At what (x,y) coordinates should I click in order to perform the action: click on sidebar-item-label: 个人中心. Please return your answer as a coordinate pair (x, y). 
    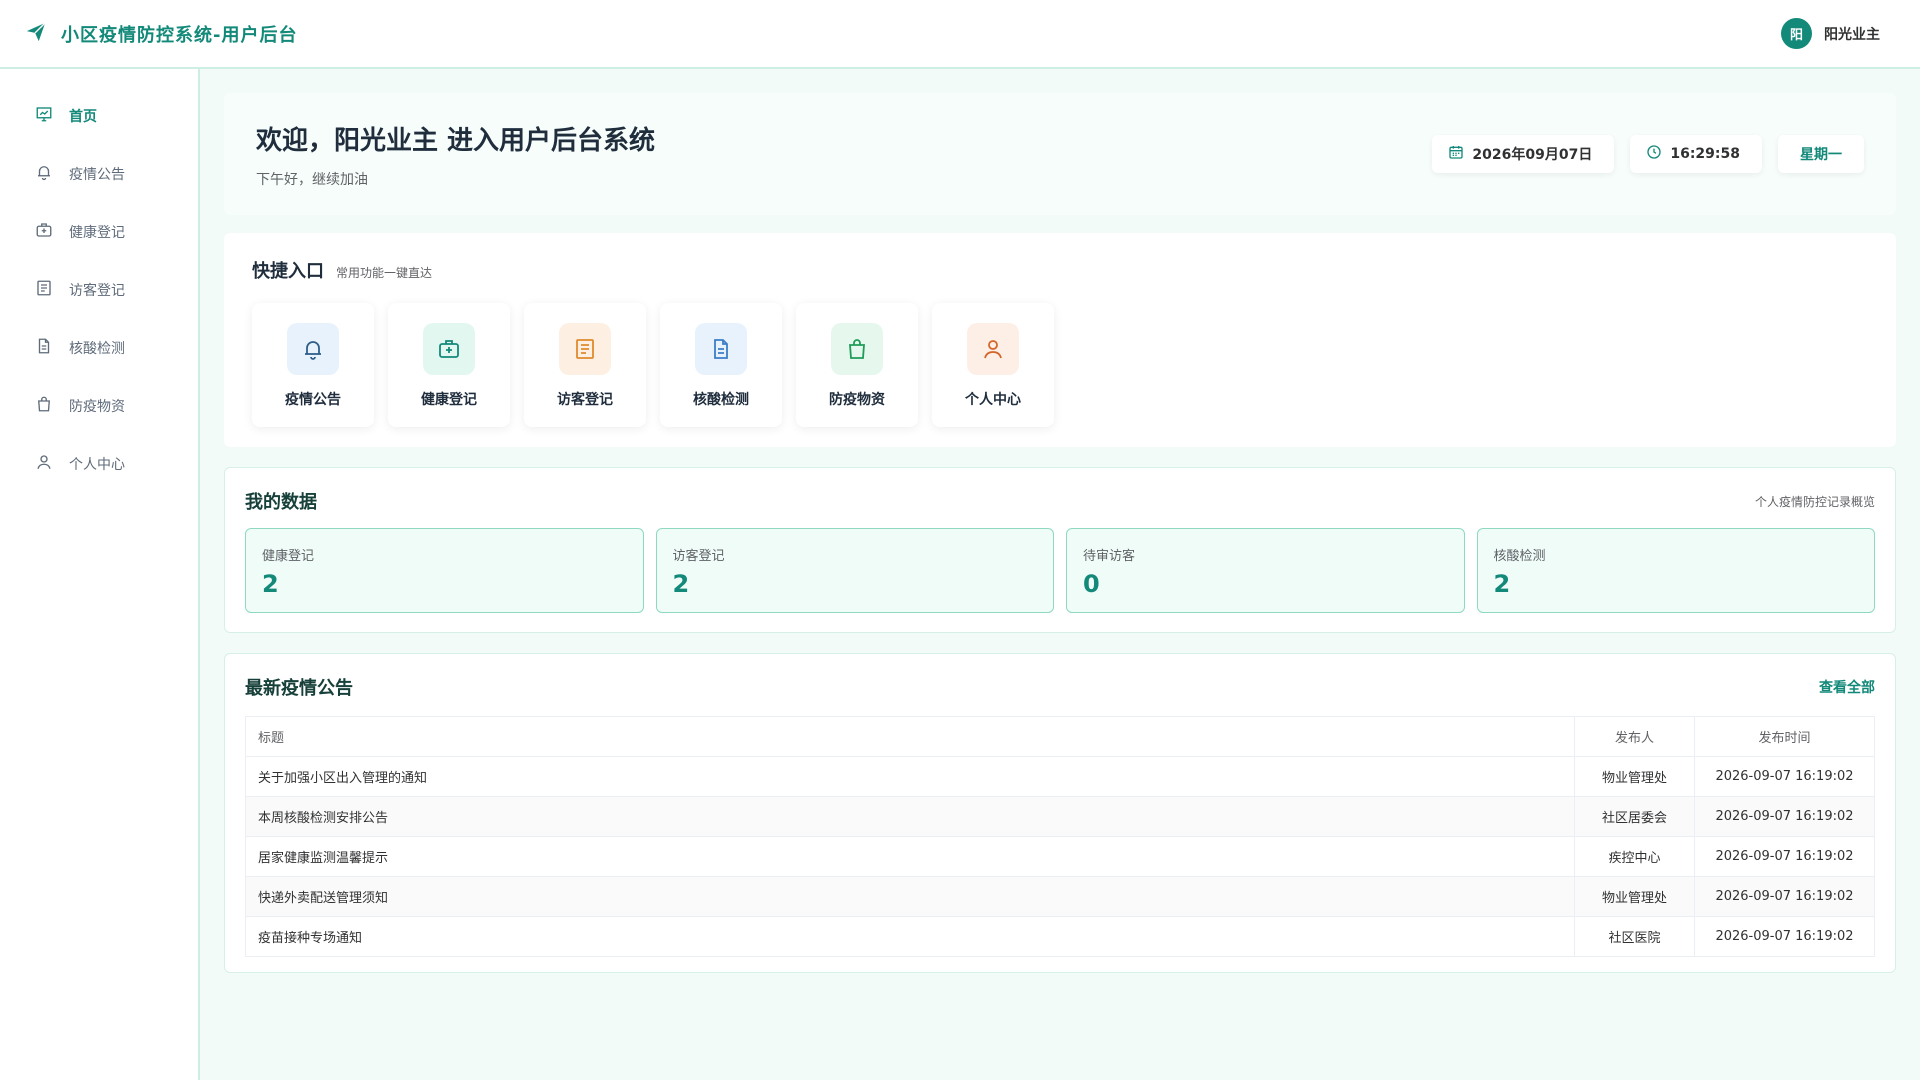
    Looking at the image, I should click on (97, 465).